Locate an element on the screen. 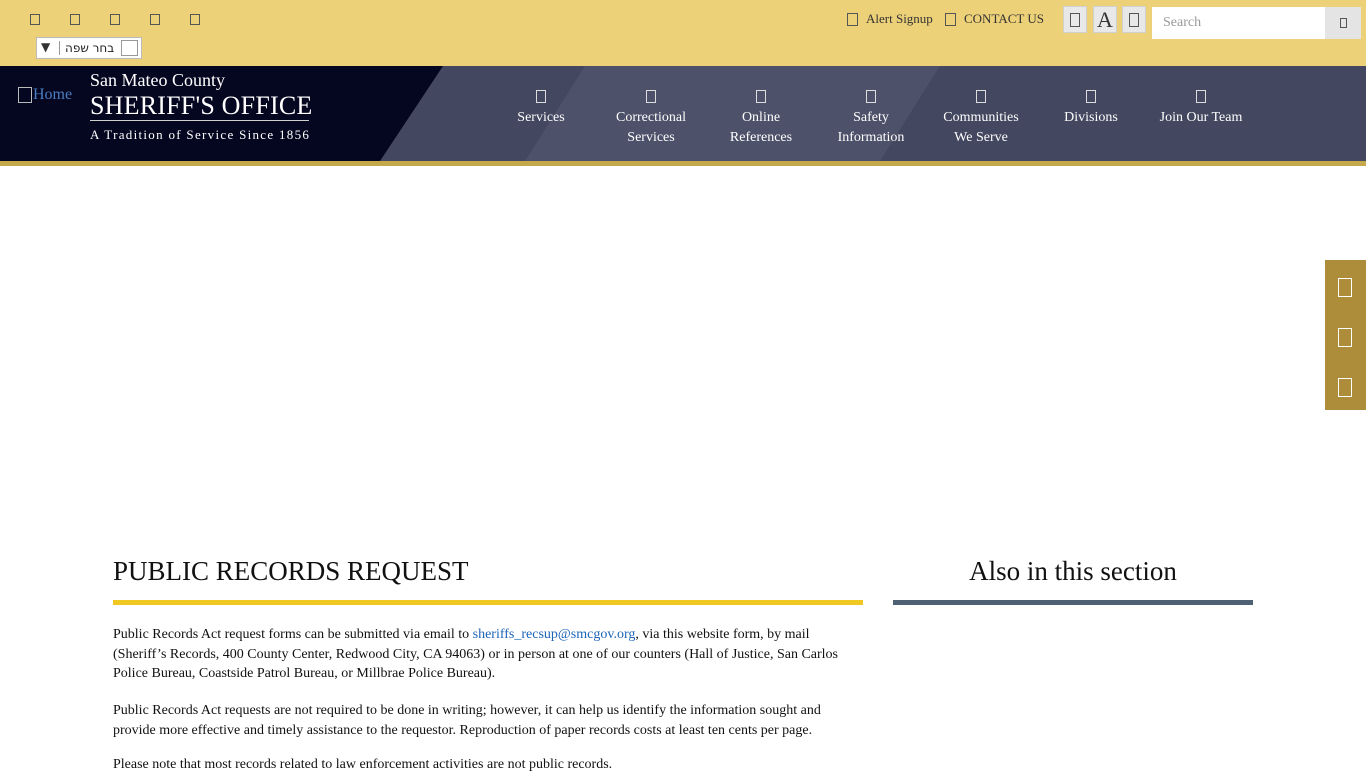 The image size is (1366, 775). font-decrease-button is located at coordinates (1075, 19).